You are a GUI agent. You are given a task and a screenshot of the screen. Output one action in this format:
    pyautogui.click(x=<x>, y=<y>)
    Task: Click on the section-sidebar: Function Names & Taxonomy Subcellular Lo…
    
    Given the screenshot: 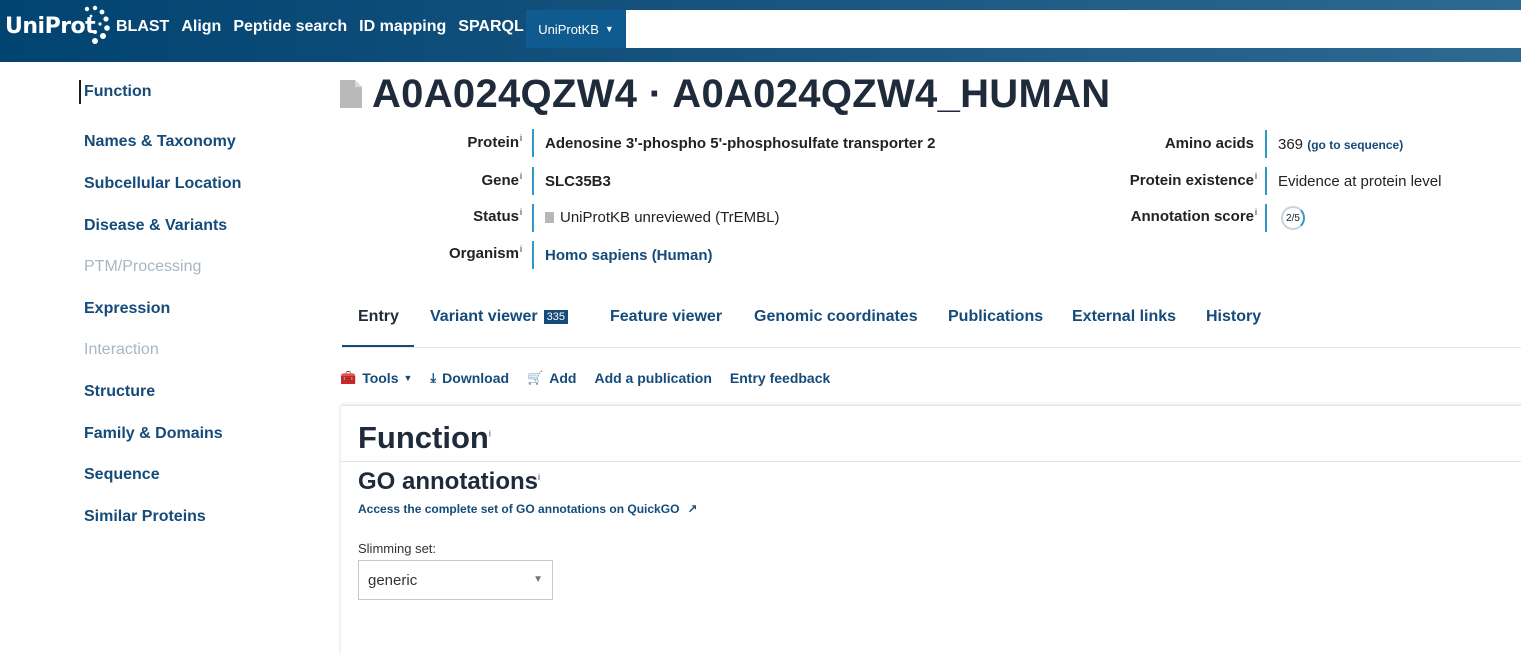 What is the action you would take?
    pyautogui.click(x=199, y=309)
    